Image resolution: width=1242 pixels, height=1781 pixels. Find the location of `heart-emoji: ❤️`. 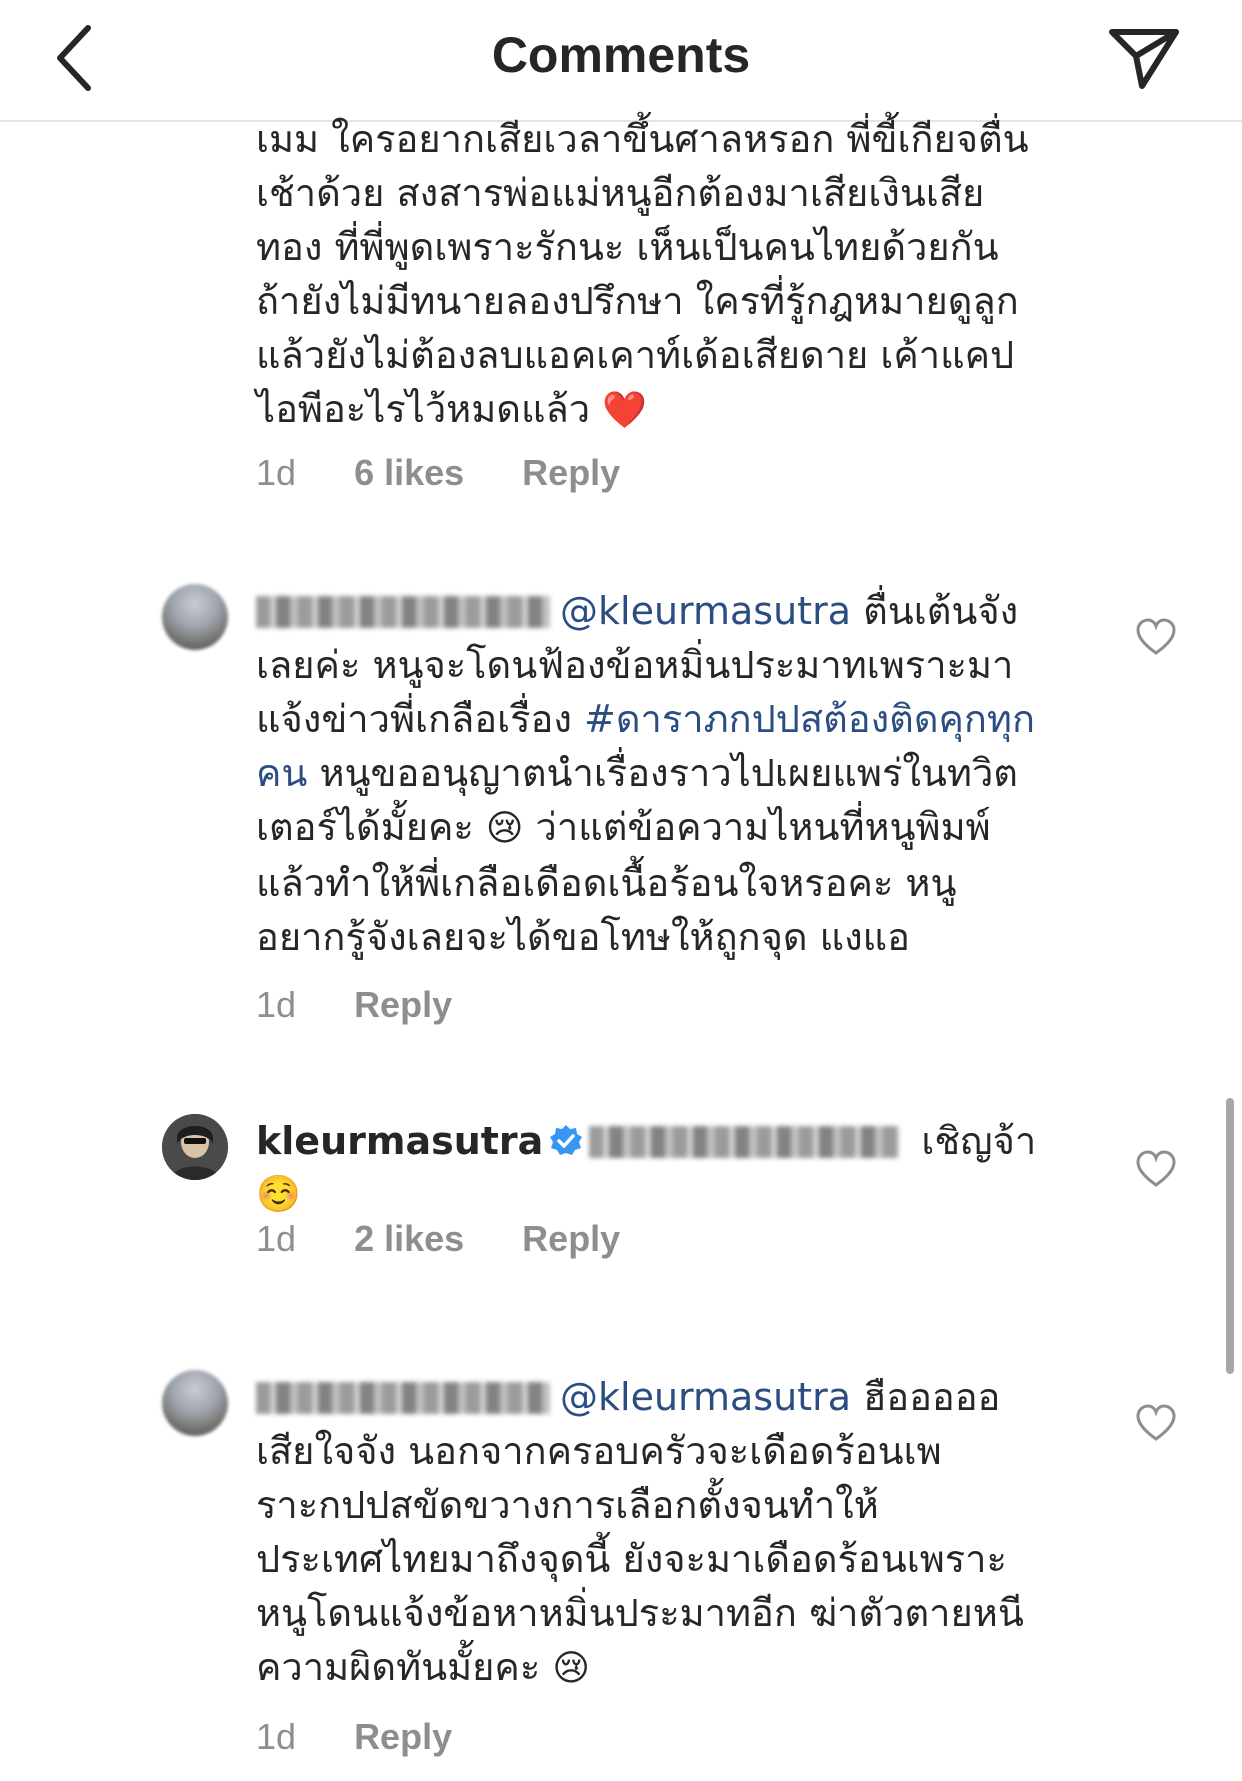

heart-emoji: ❤️ is located at coordinates (624, 410).